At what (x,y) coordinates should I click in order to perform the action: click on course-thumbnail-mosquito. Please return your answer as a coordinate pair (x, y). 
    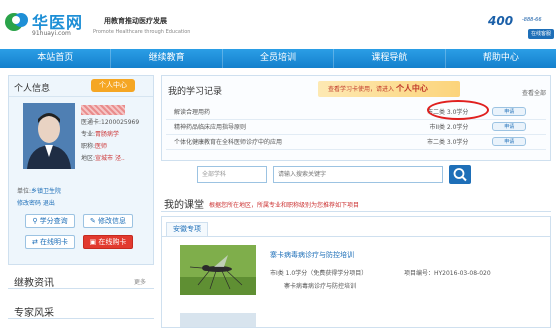
    Looking at the image, I should click on (218, 270).